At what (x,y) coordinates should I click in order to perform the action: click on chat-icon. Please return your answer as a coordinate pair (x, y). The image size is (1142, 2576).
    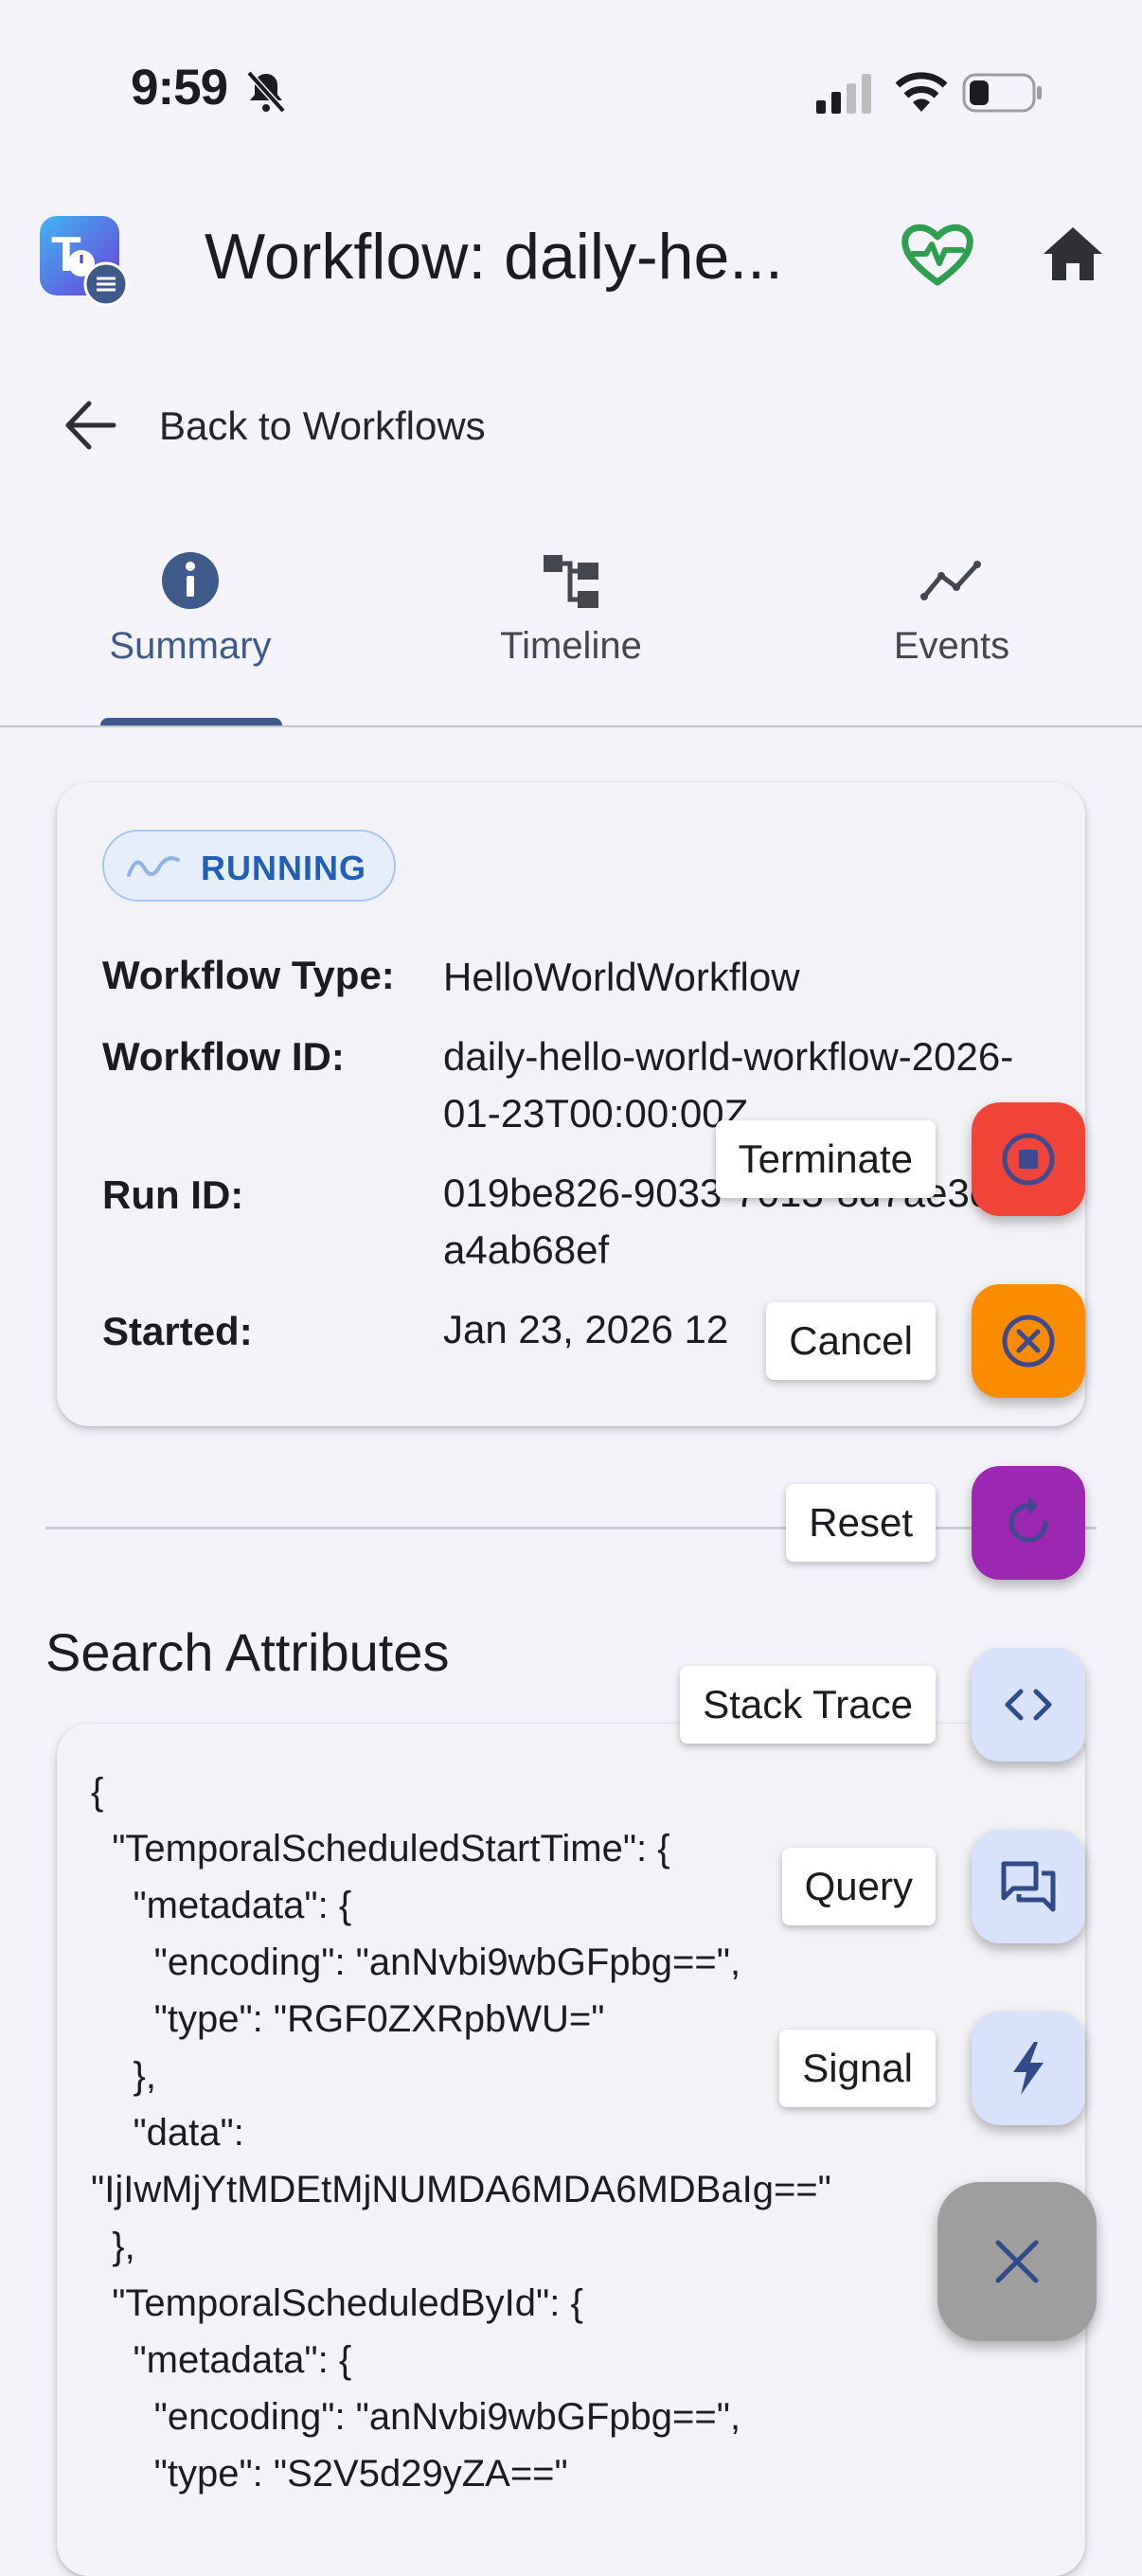
    Looking at the image, I should click on (1028, 1886).